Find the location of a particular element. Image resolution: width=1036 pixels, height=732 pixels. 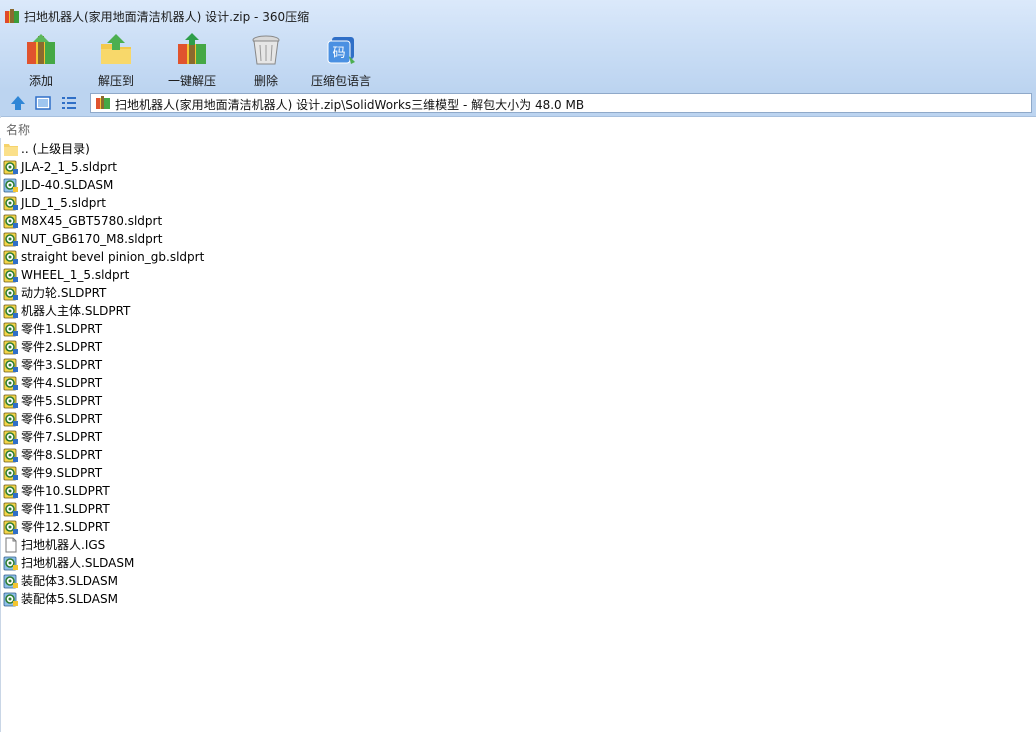

file-name: 零件5.SLDPRT is located at coordinates (62, 401).